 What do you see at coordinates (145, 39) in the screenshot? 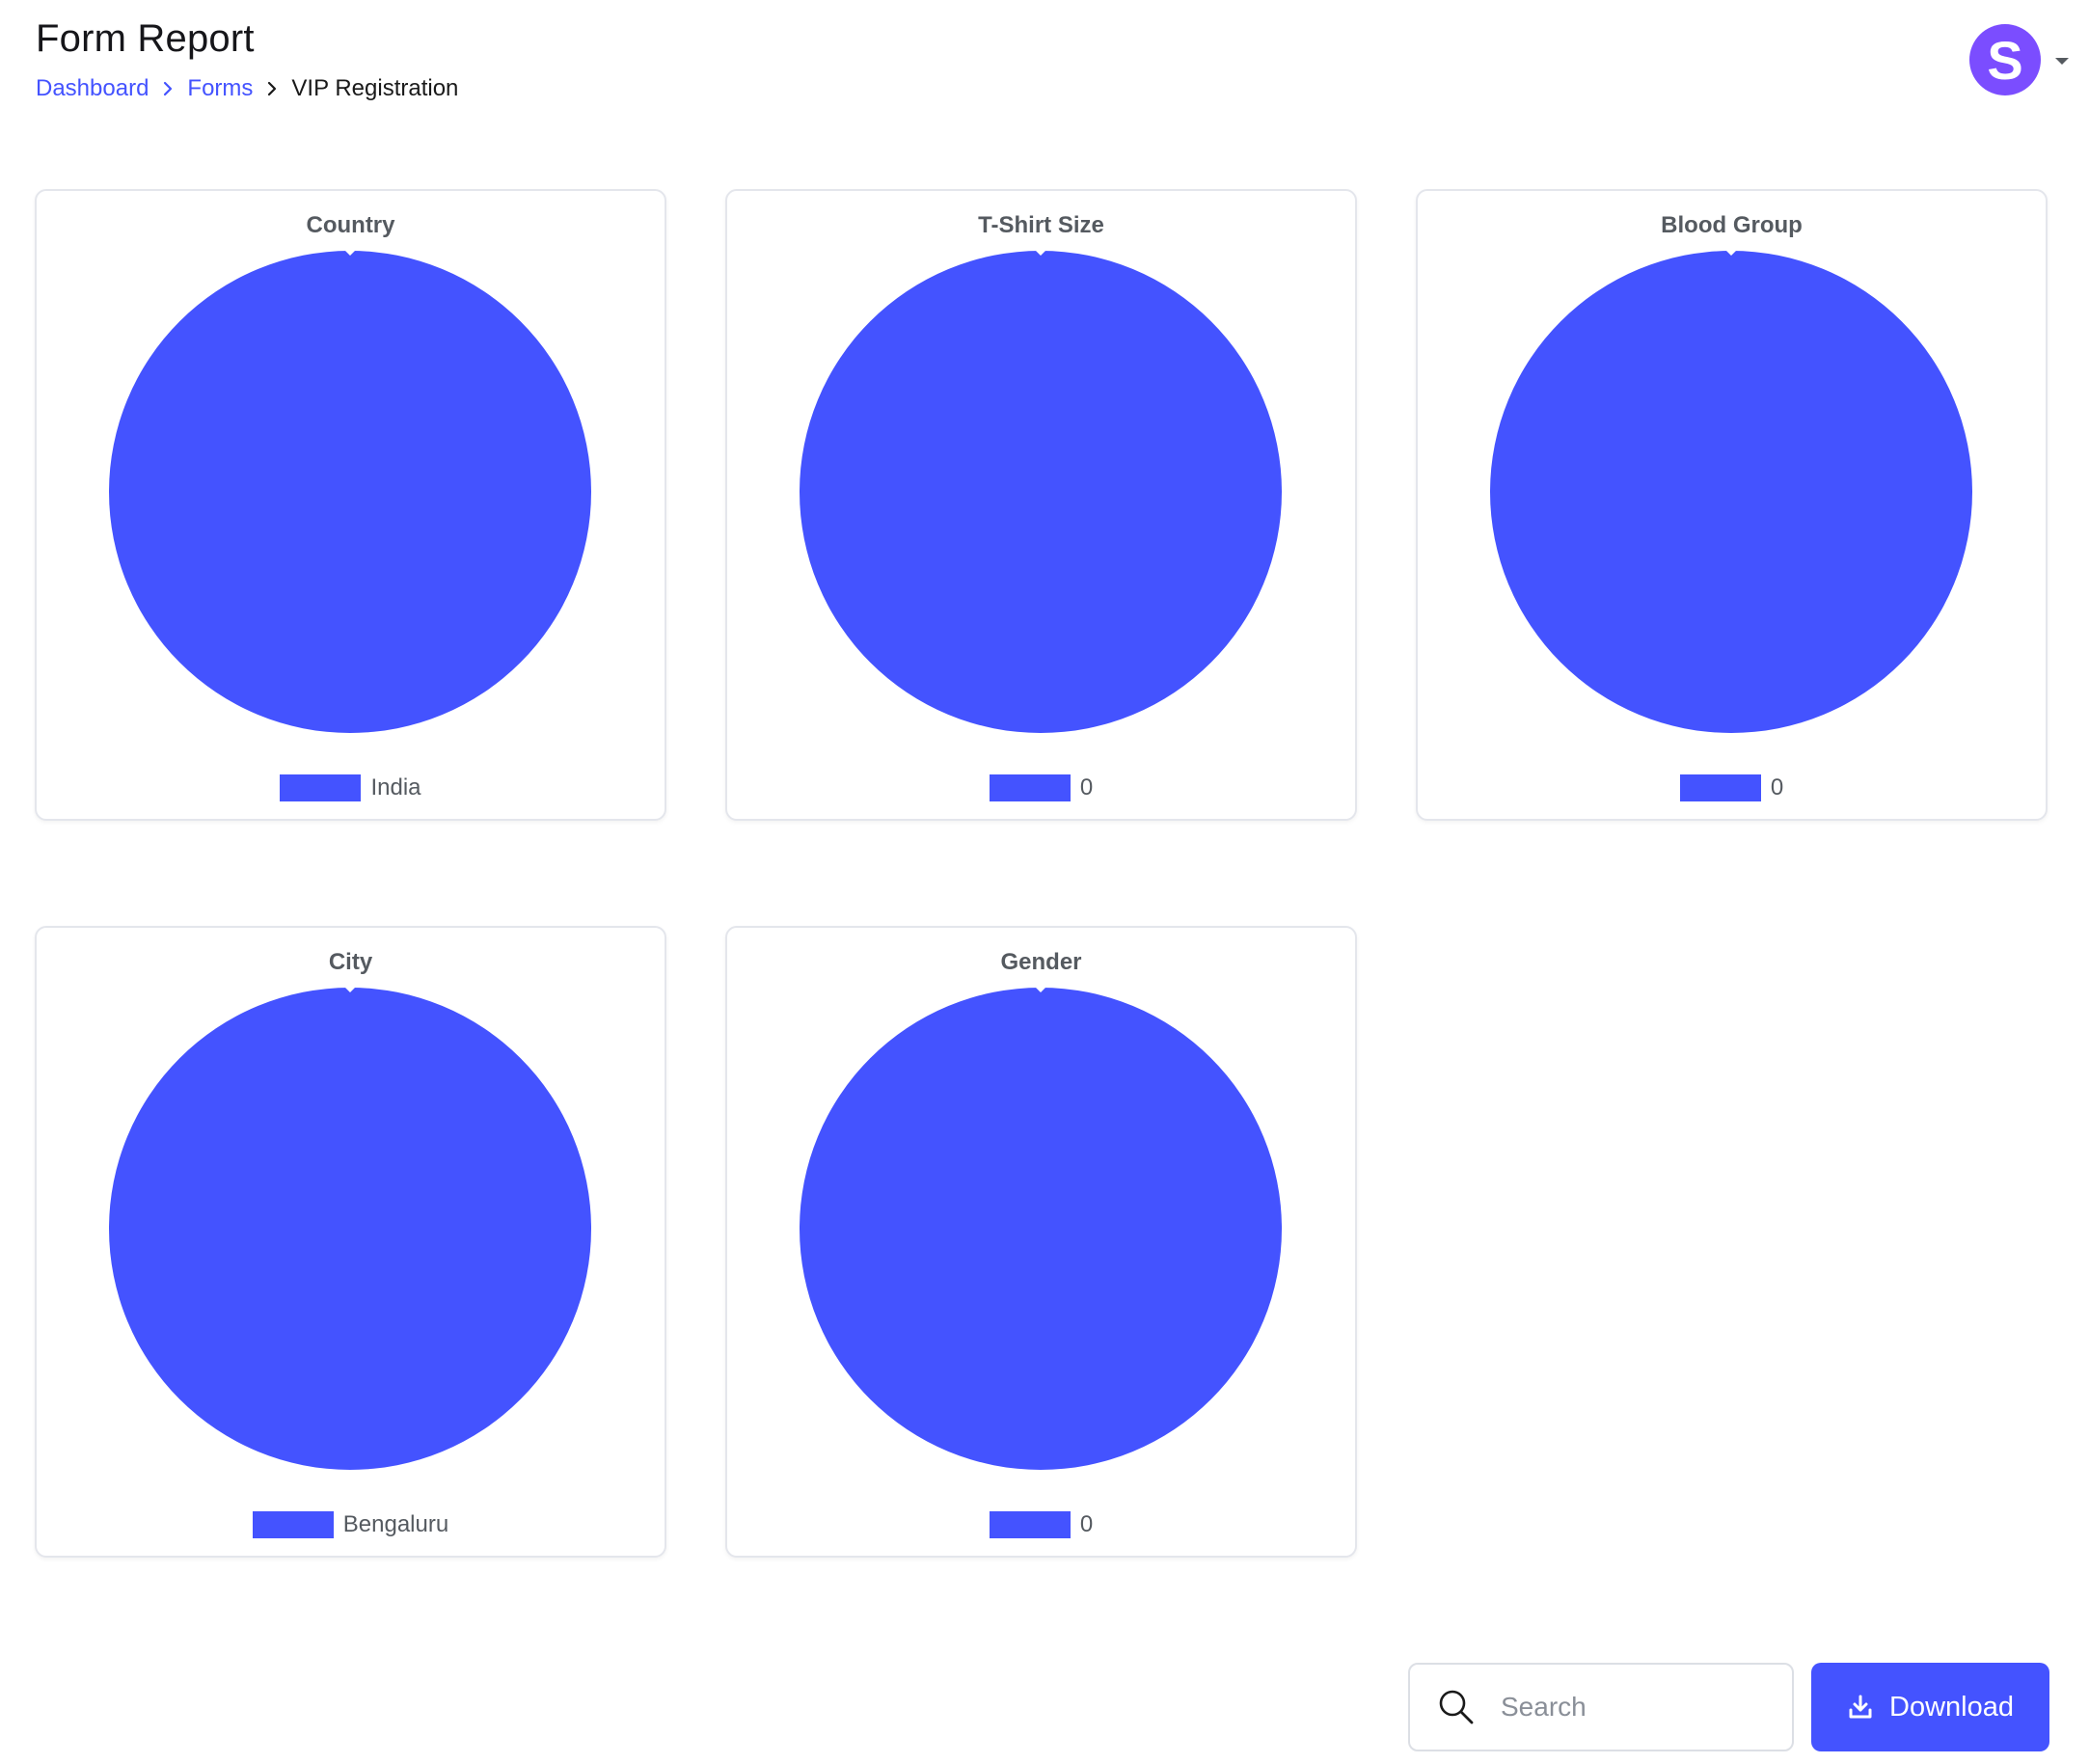
I see `page-title: Form Report` at bounding box center [145, 39].